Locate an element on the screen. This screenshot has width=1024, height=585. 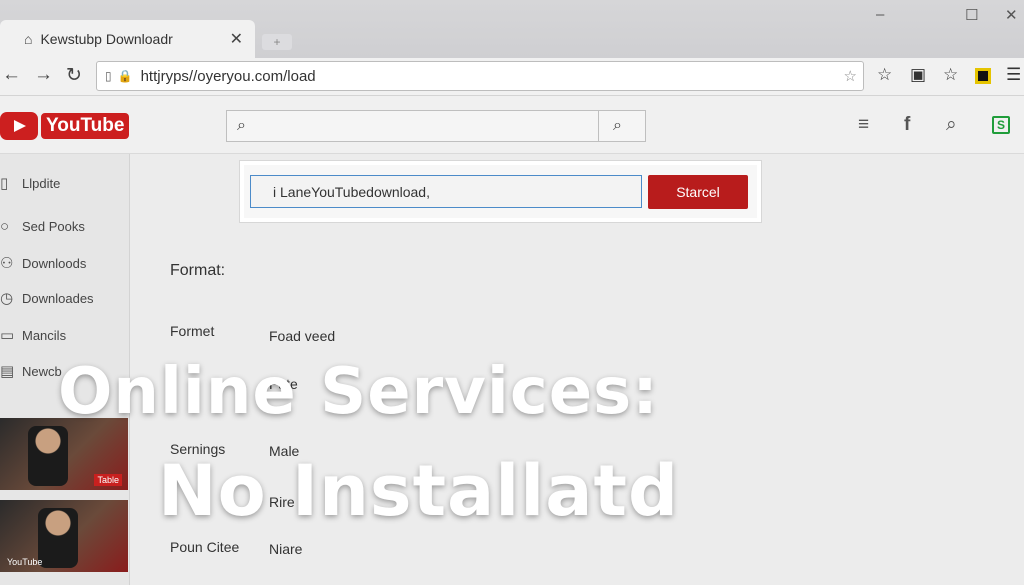
bookmark-star-icon: ☆ is located at coordinates (850, 76).